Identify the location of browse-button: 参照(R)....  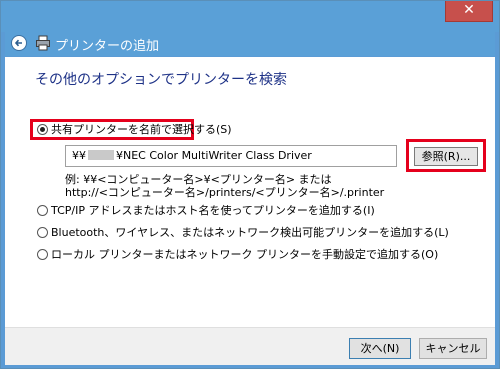
(446, 156).